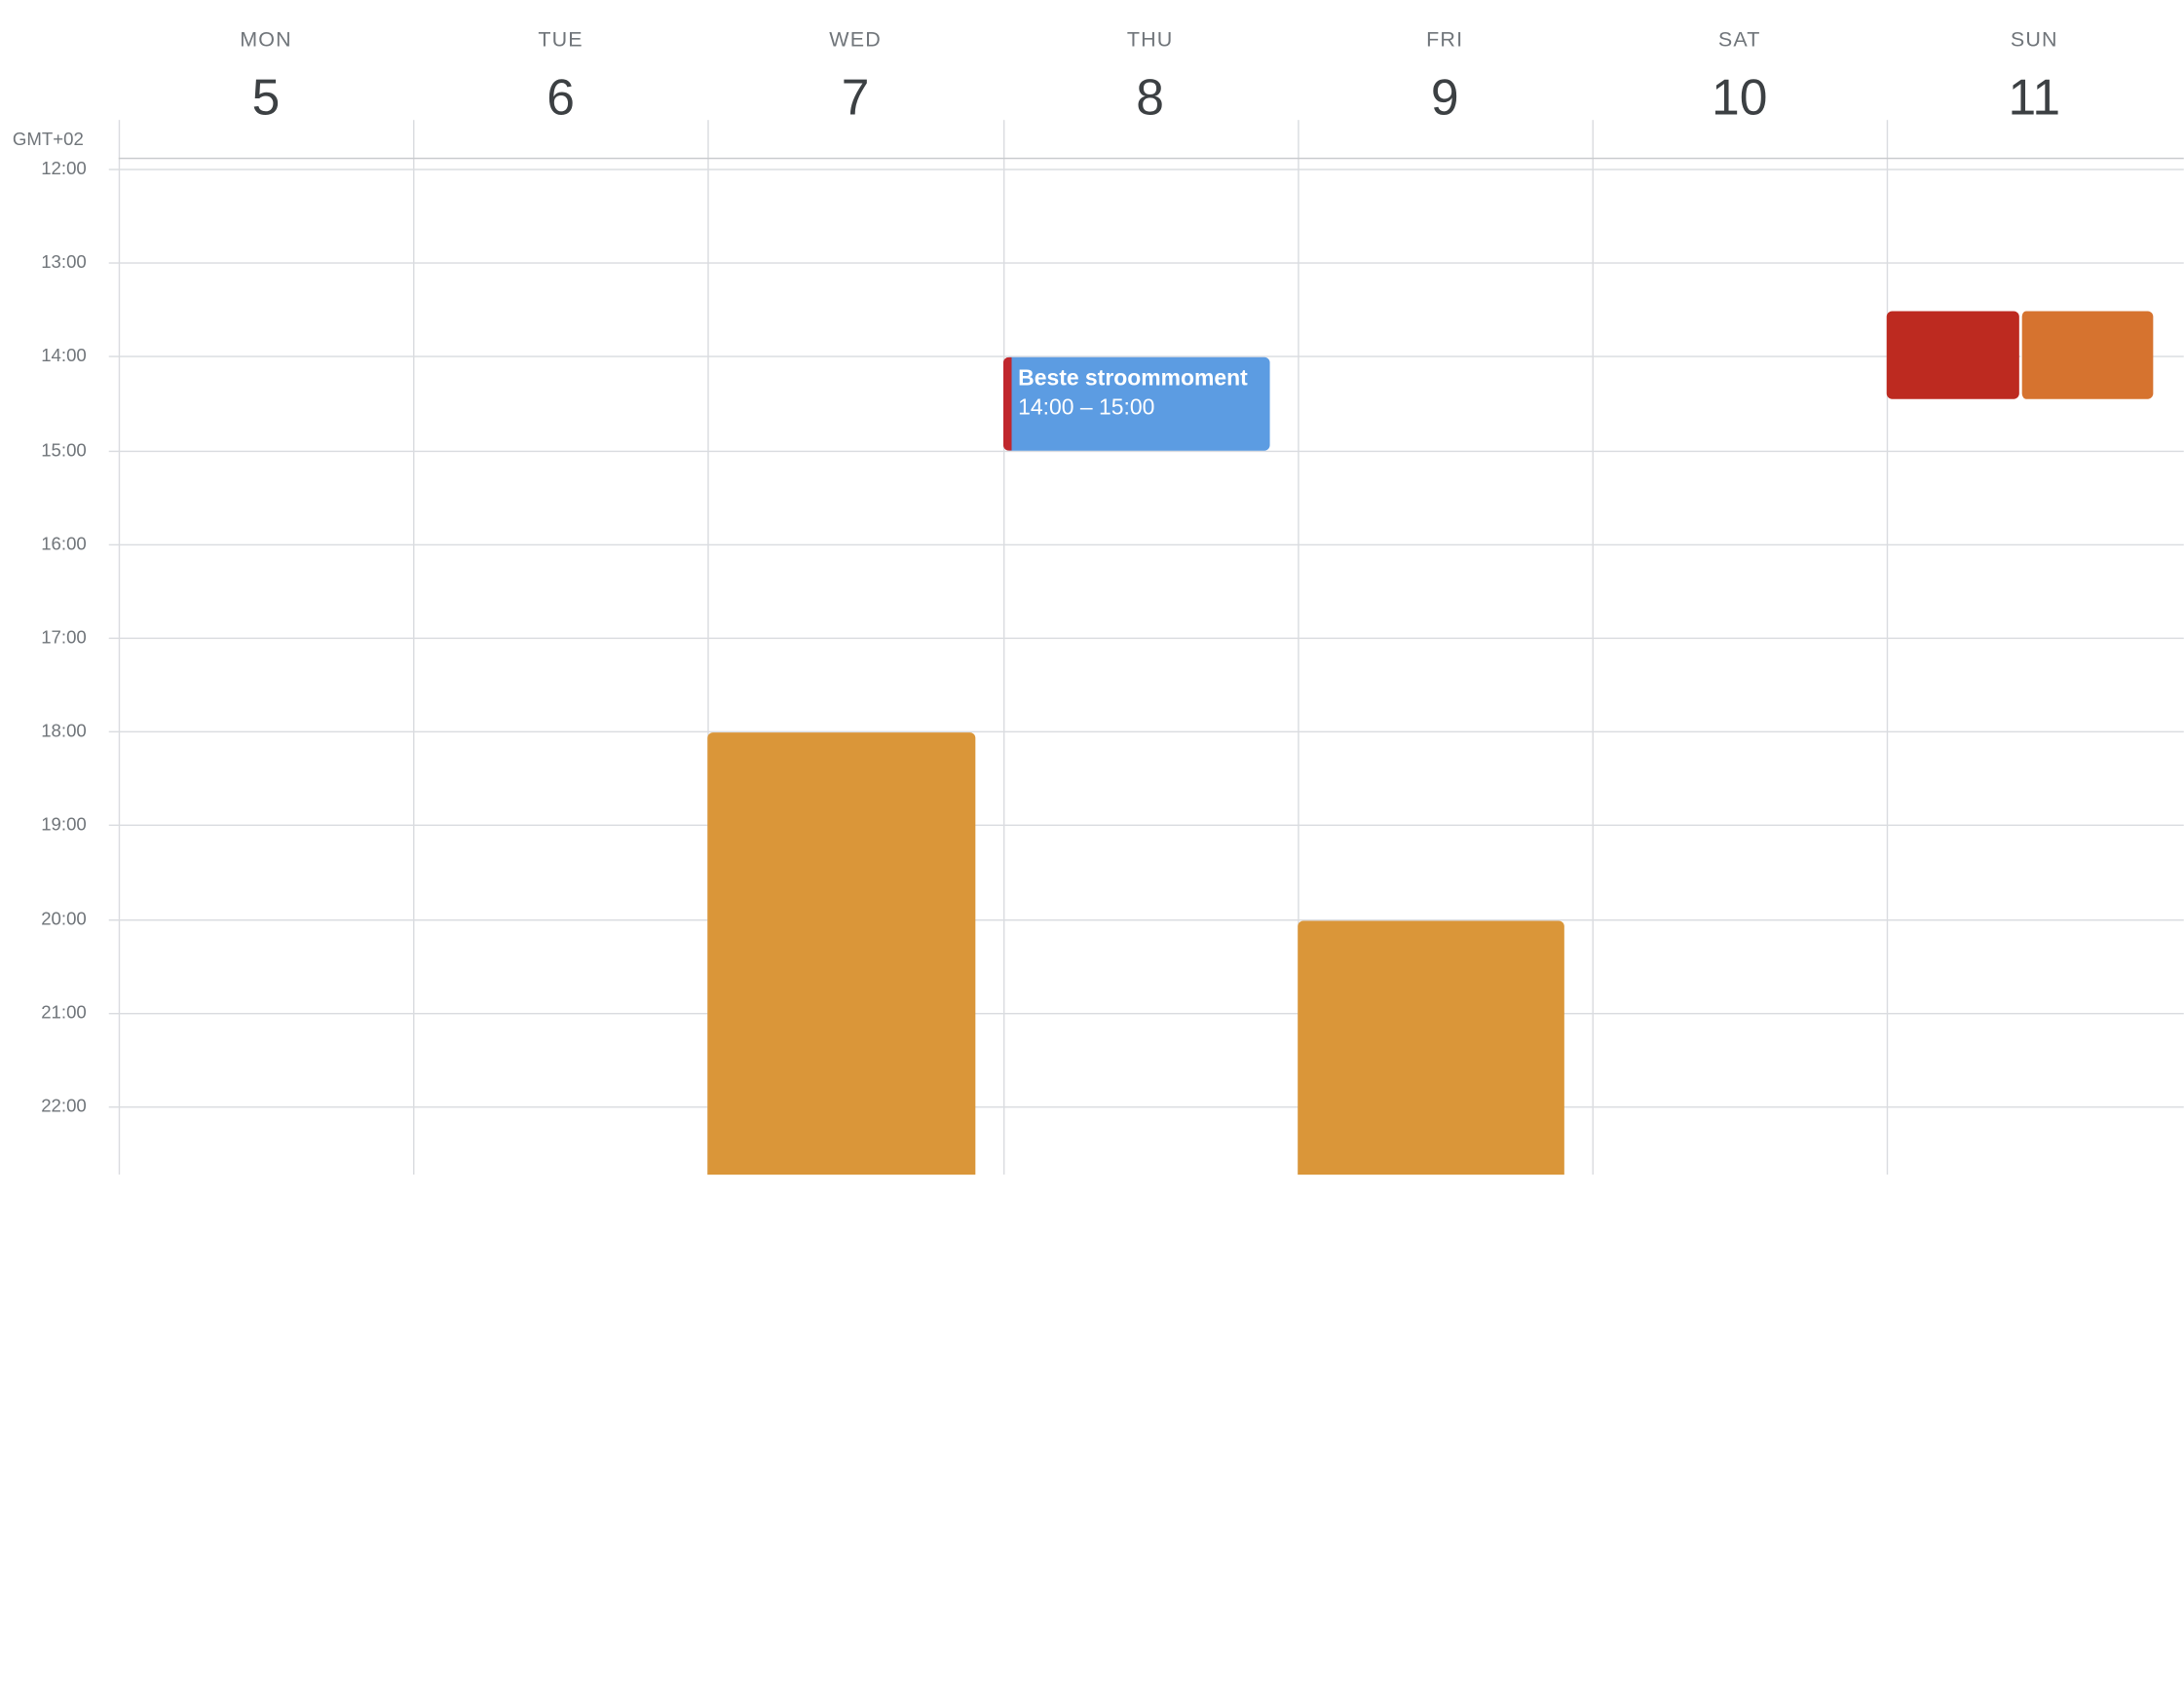 Image resolution: width=2184 pixels, height=1681 pixels. Describe the element at coordinates (2034, 97) in the screenshot. I see `day-number: 11` at that location.